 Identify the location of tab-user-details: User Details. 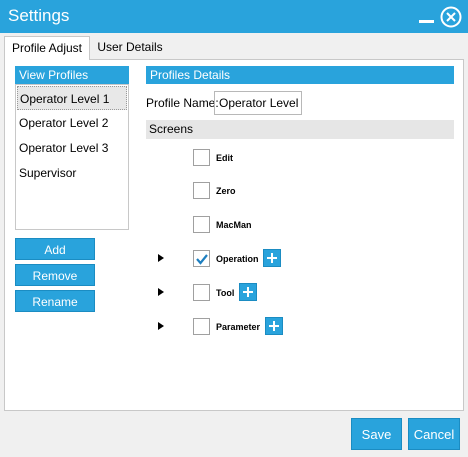
(130, 48).